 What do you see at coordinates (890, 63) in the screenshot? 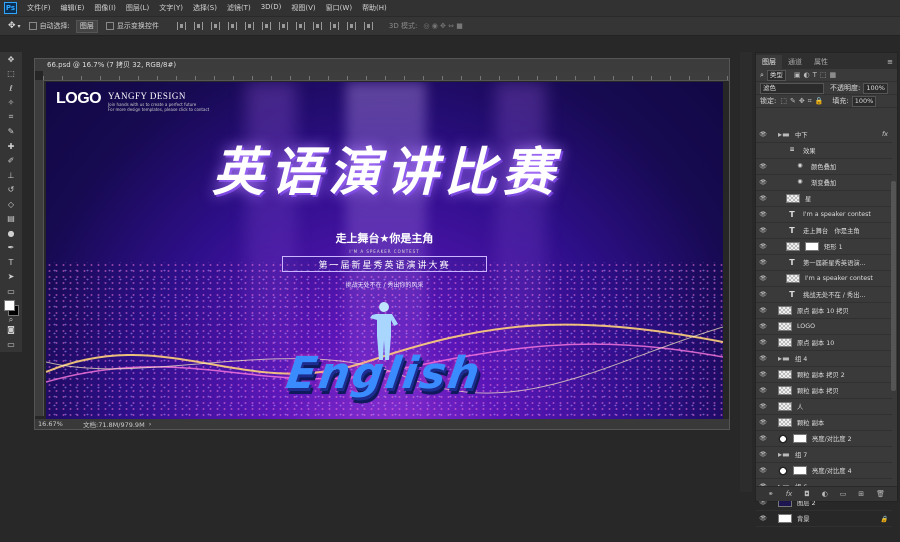
I see `panel-menu-icon: ≡` at bounding box center [890, 63].